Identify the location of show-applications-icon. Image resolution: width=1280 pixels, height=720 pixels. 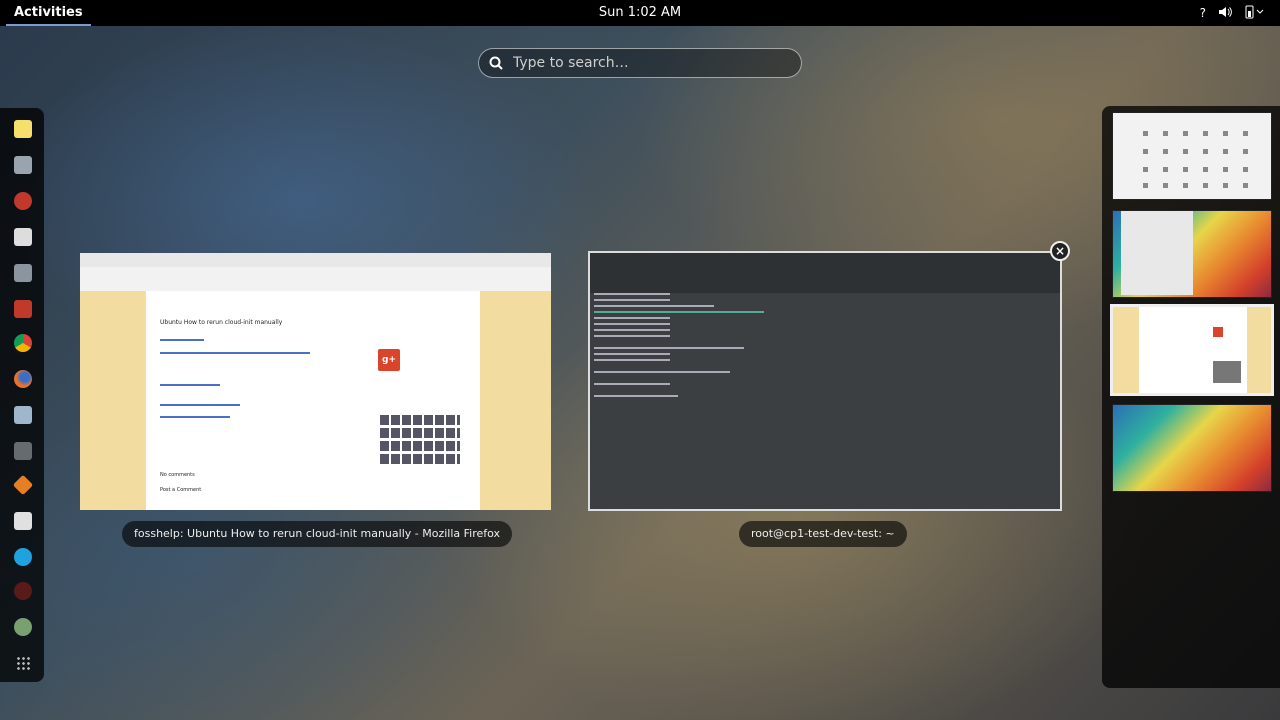
(23, 663).